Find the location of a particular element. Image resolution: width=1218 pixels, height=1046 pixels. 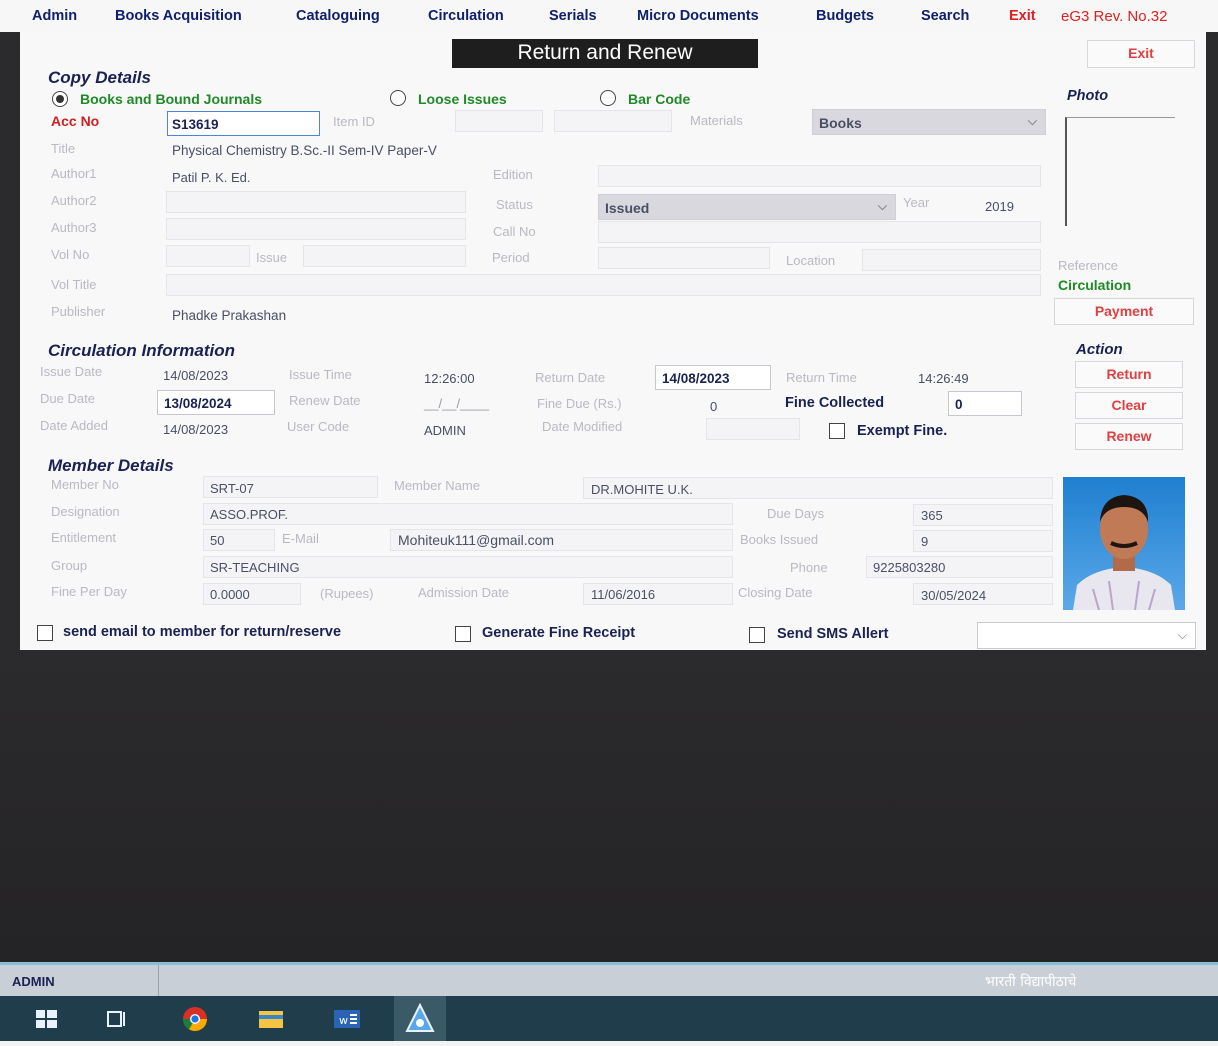

vol-no-field is located at coordinates (208, 256).